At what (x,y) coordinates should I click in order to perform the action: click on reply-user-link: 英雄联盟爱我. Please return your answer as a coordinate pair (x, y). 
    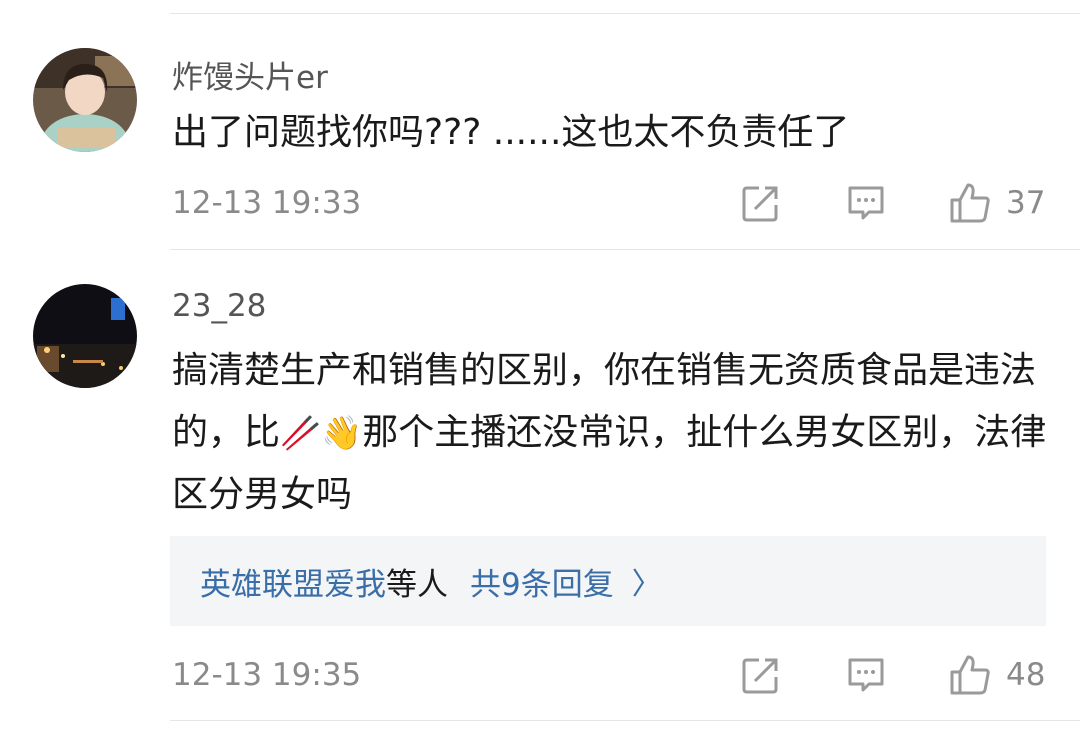
    Looking at the image, I should click on (293, 581).